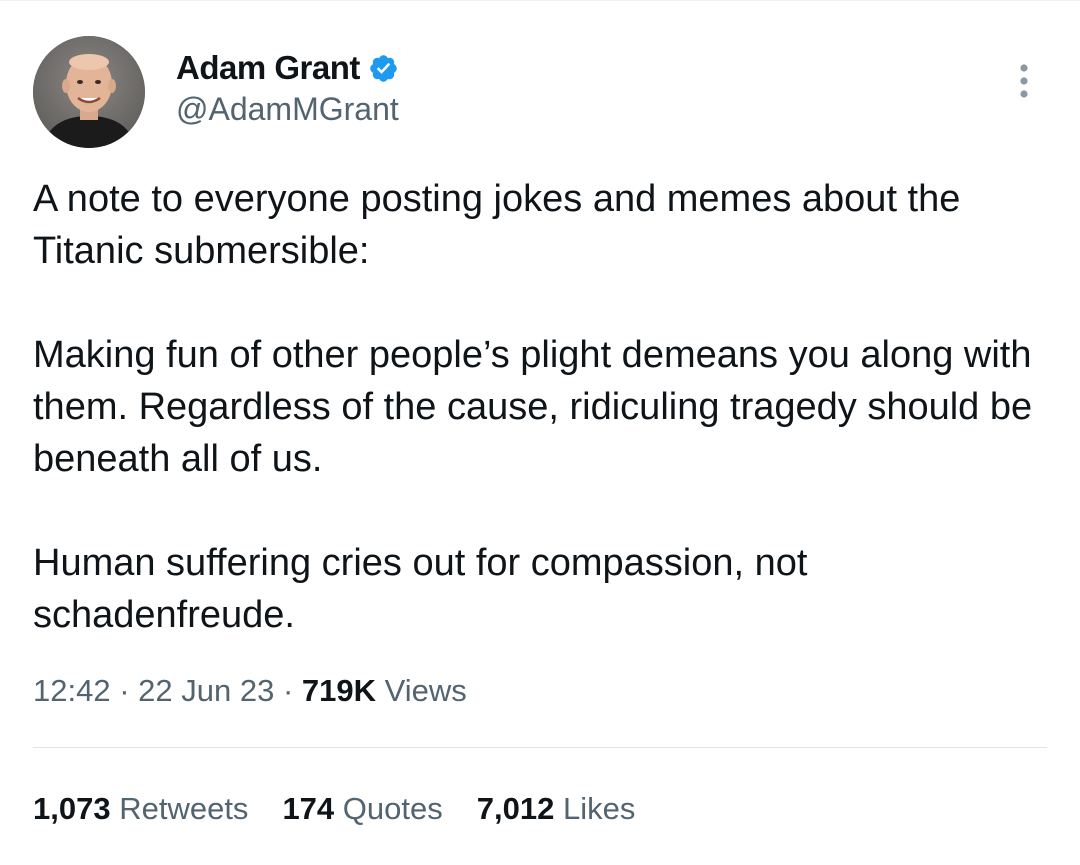 The width and height of the screenshot is (1080, 865). I want to click on avatar, so click(89, 92).